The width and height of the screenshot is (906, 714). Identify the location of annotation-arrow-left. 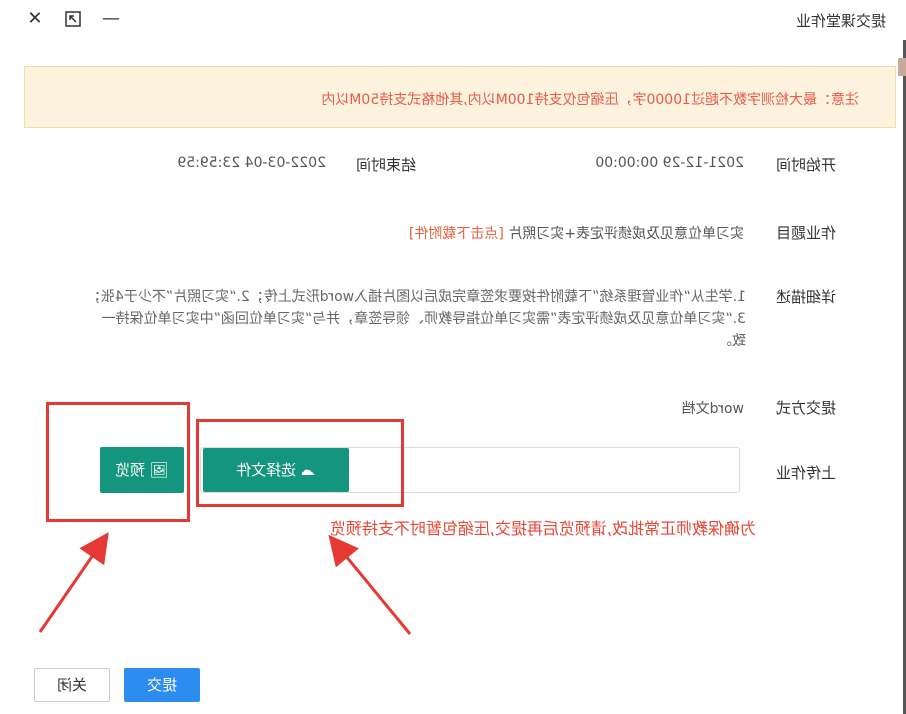
(370, 584).